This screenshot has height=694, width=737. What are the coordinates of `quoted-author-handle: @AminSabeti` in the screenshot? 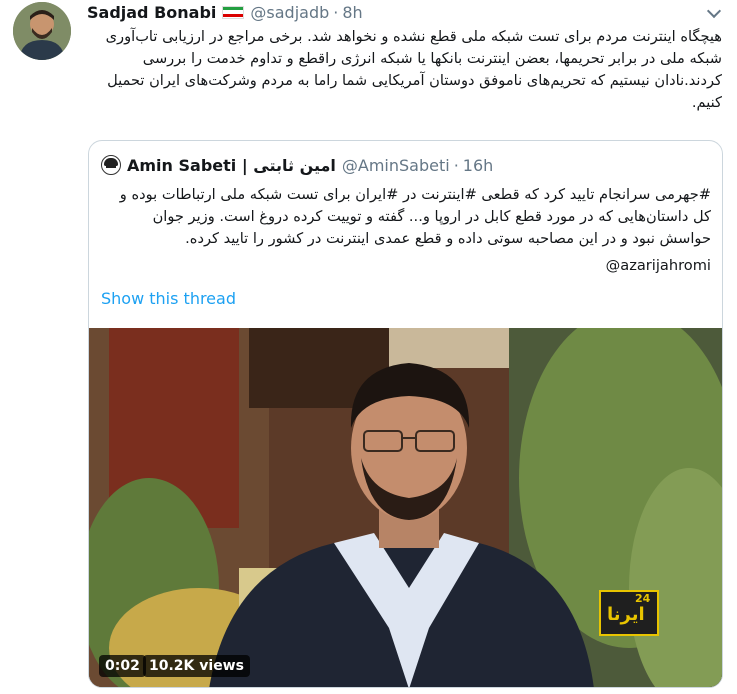 It's located at (396, 165).